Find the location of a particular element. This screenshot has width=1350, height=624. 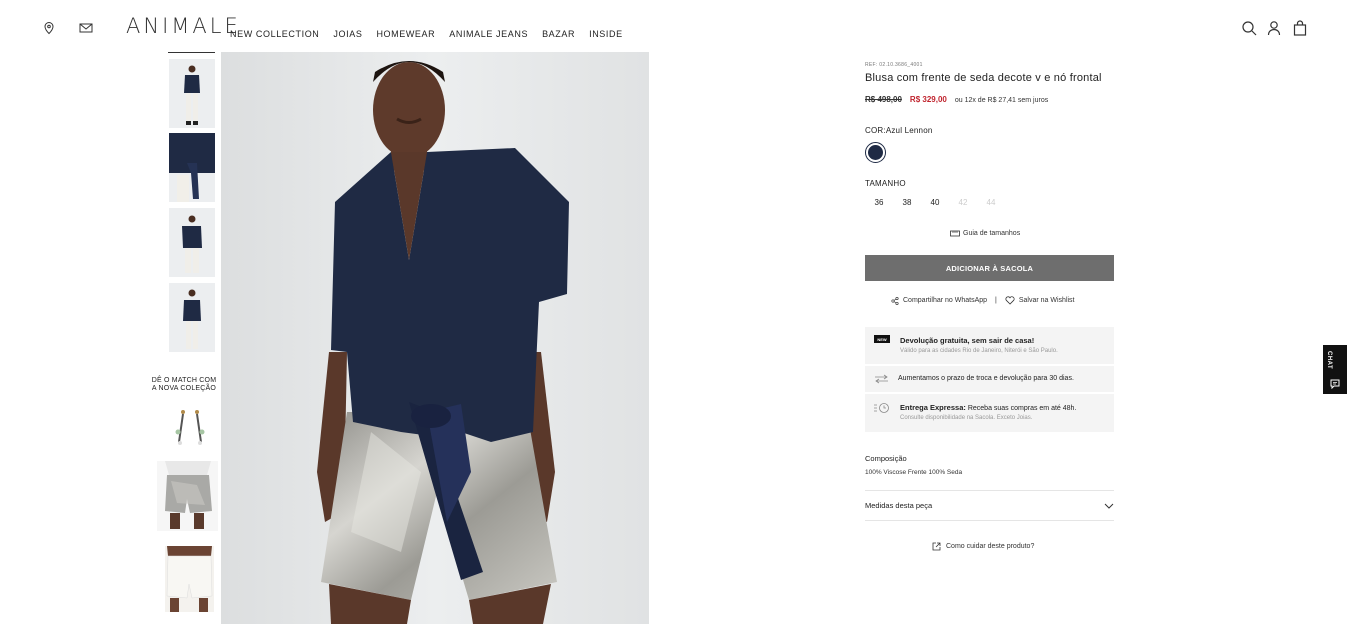

white-shorts-image is located at coordinates (189, 579).